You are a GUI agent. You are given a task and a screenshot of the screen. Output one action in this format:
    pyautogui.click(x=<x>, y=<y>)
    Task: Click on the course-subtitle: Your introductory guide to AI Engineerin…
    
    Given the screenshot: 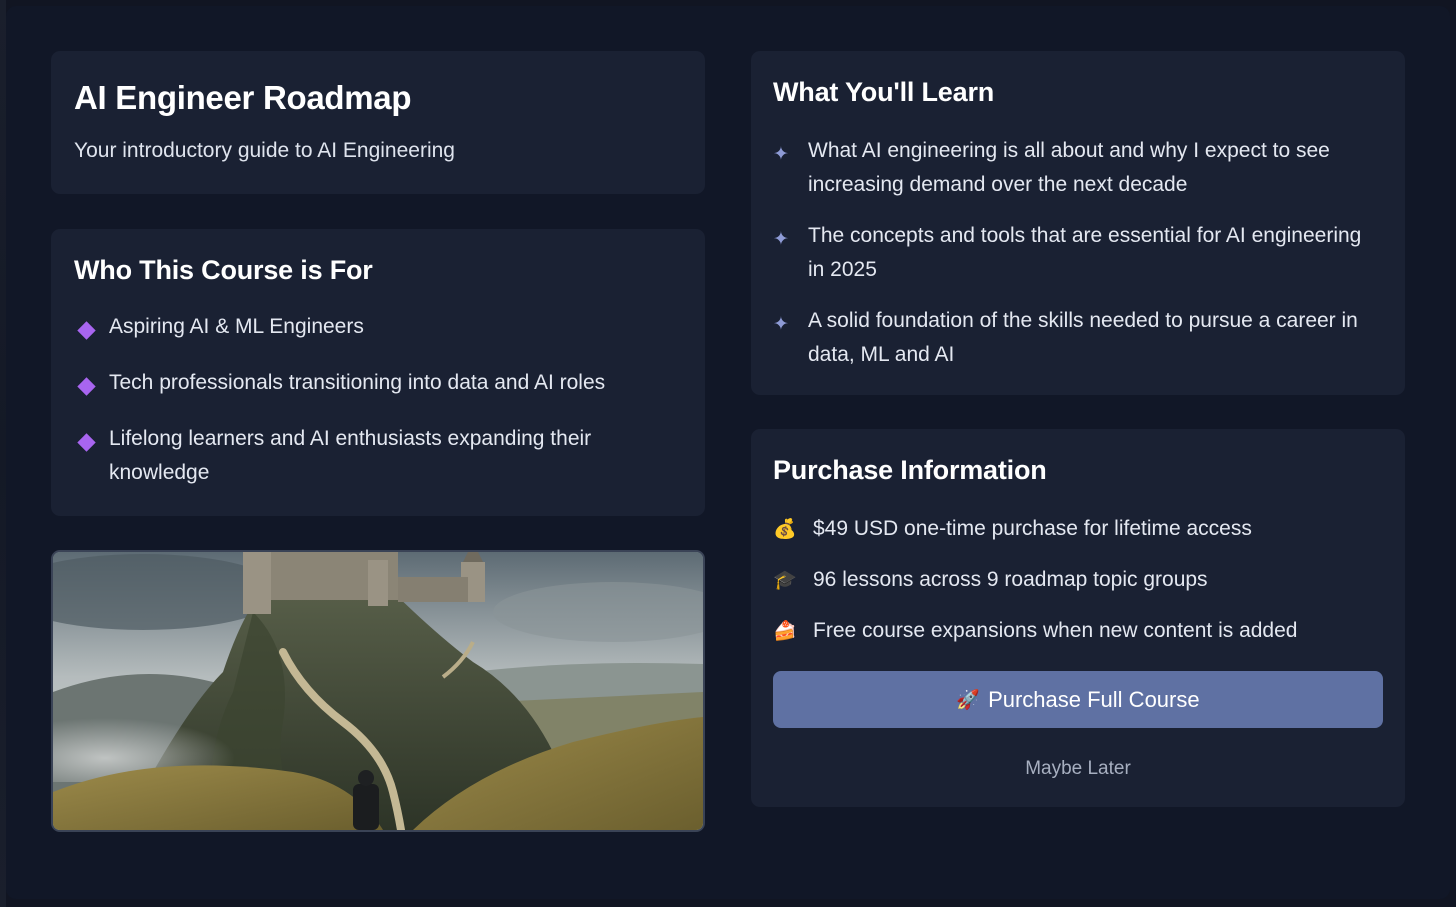 What is the action you would take?
    pyautogui.click(x=264, y=150)
    